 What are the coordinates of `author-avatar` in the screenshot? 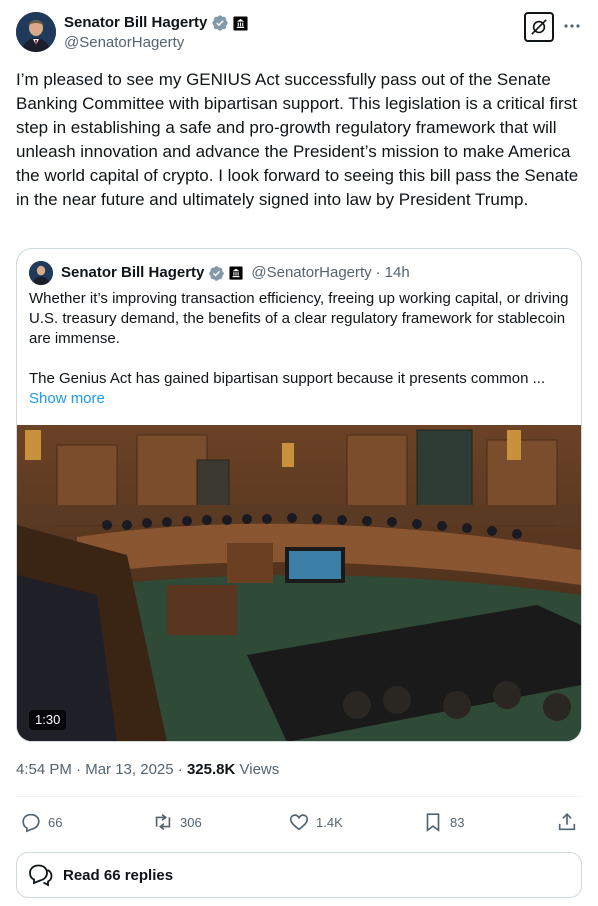 It's located at (36, 32).